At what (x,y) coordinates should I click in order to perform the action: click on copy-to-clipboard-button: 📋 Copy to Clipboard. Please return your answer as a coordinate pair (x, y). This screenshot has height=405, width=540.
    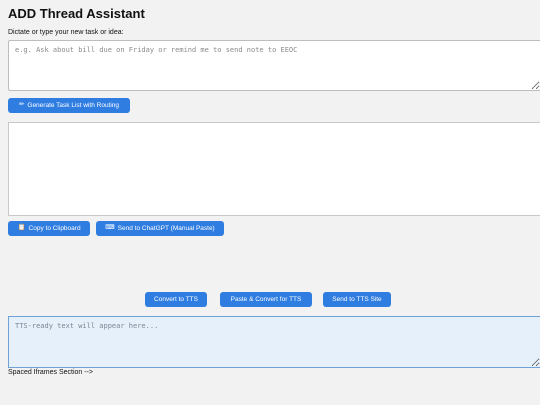
    Looking at the image, I should click on (49, 228).